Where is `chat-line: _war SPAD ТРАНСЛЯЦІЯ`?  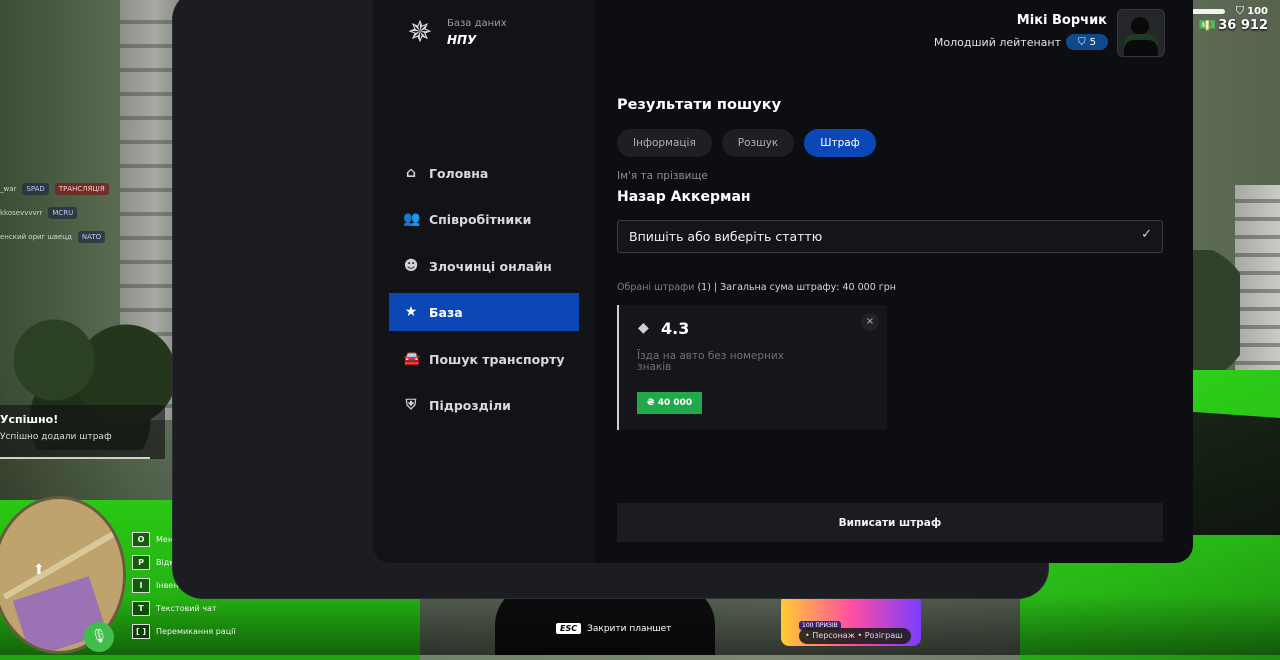
chat-line: _war SPAD ТРАНСЛЯЦІЯ is located at coordinates (54, 189).